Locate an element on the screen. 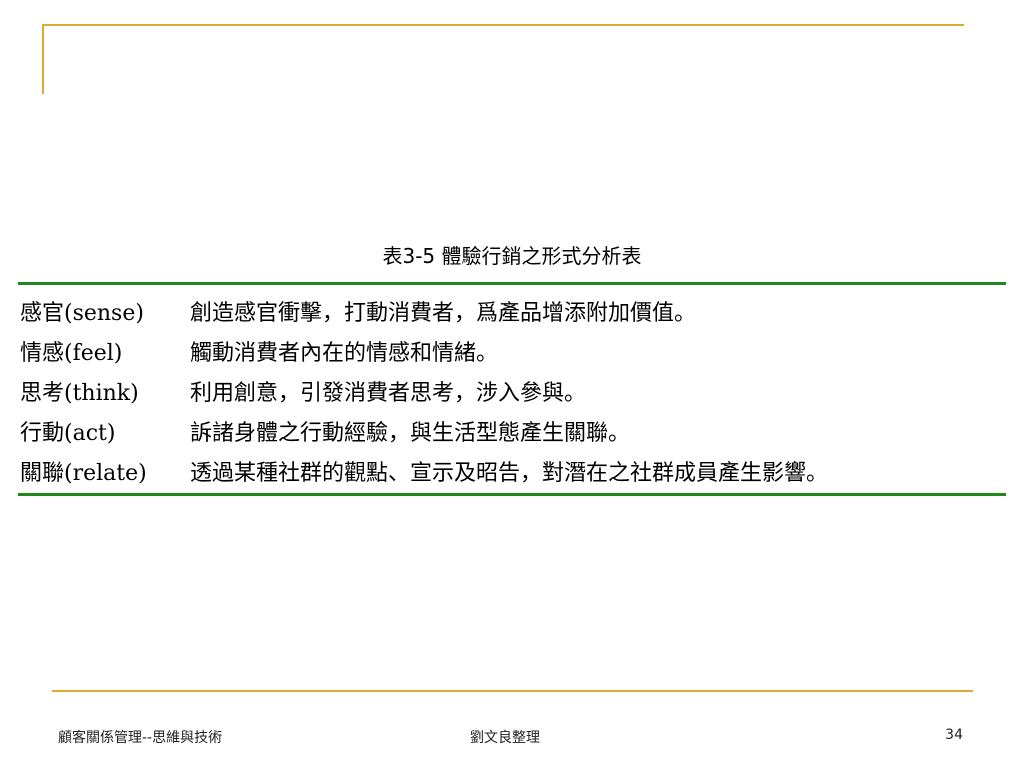  table-row: 思考(think) 利用創意，引發消費者思考，涉入參與。 is located at coordinates (512, 391).